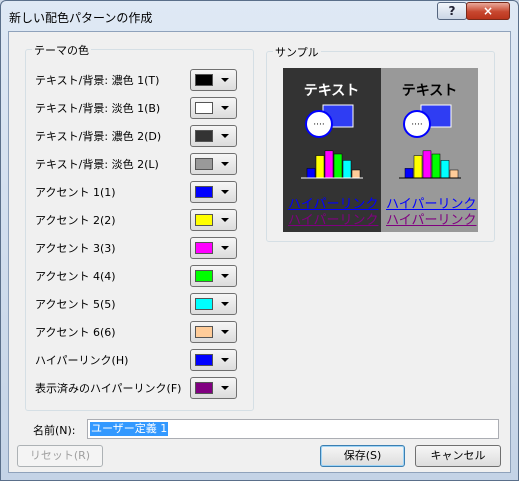 Image resolution: width=519 pixels, height=481 pixels. Describe the element at coordinates (75, 192) in the screenshot. I see `theme-color-label: アクセント 1(1)` at that location.